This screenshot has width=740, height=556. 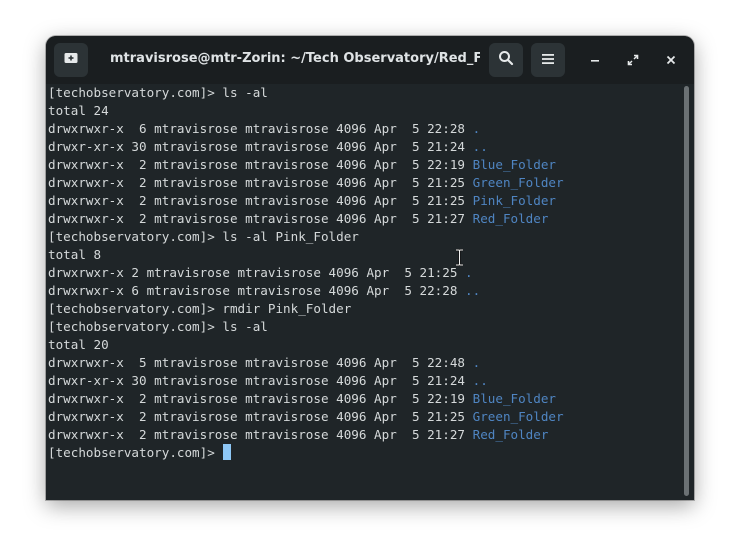 I want to click on search-icon, so click(x=506, y=60).